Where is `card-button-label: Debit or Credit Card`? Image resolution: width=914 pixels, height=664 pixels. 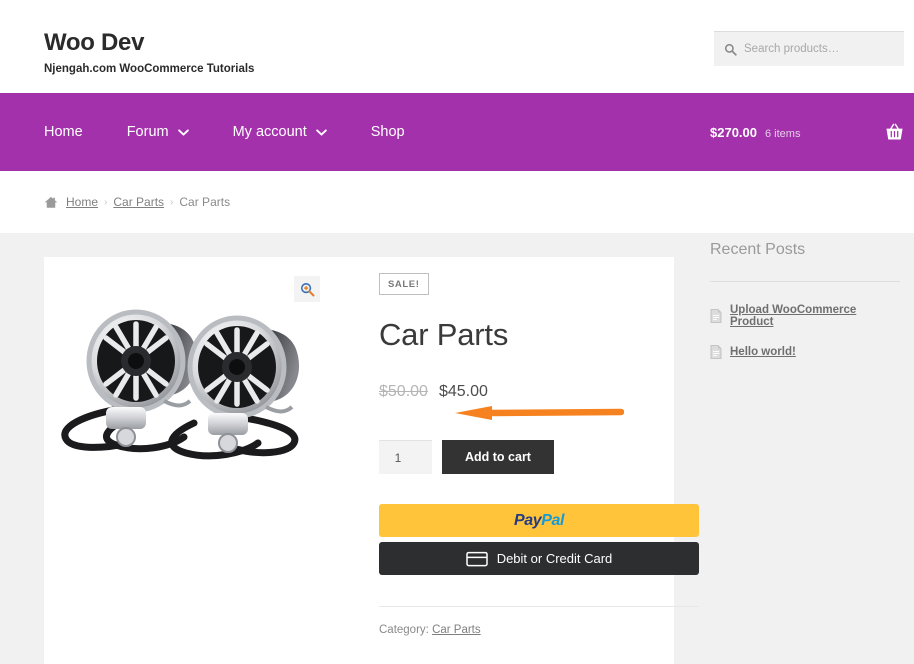
card-button-label: Debit or Credit Card is located at coordinates (554, 558).